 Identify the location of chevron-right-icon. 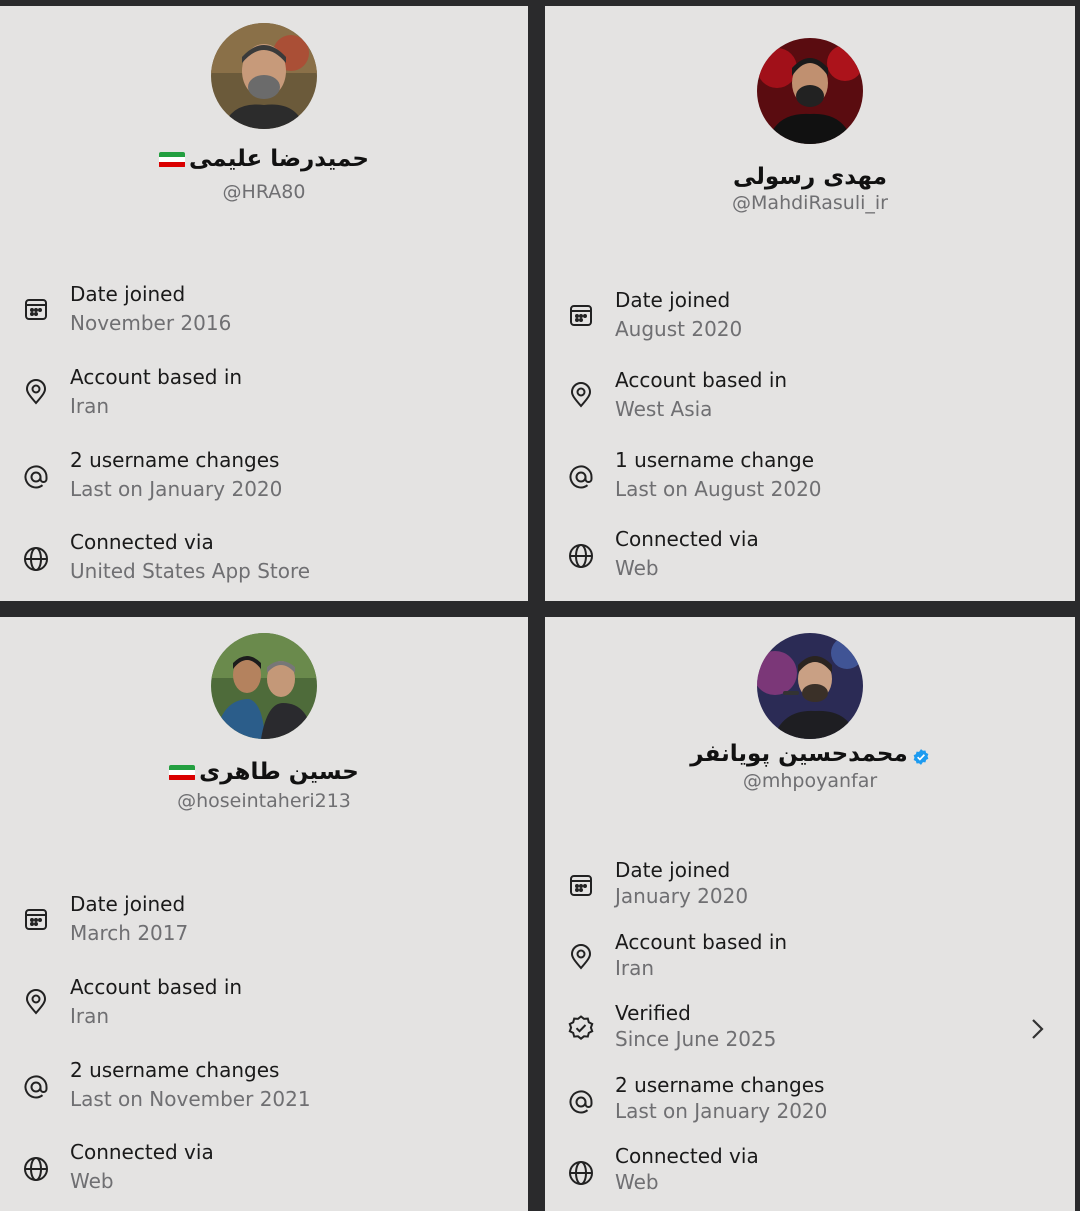
(1037, 1029).